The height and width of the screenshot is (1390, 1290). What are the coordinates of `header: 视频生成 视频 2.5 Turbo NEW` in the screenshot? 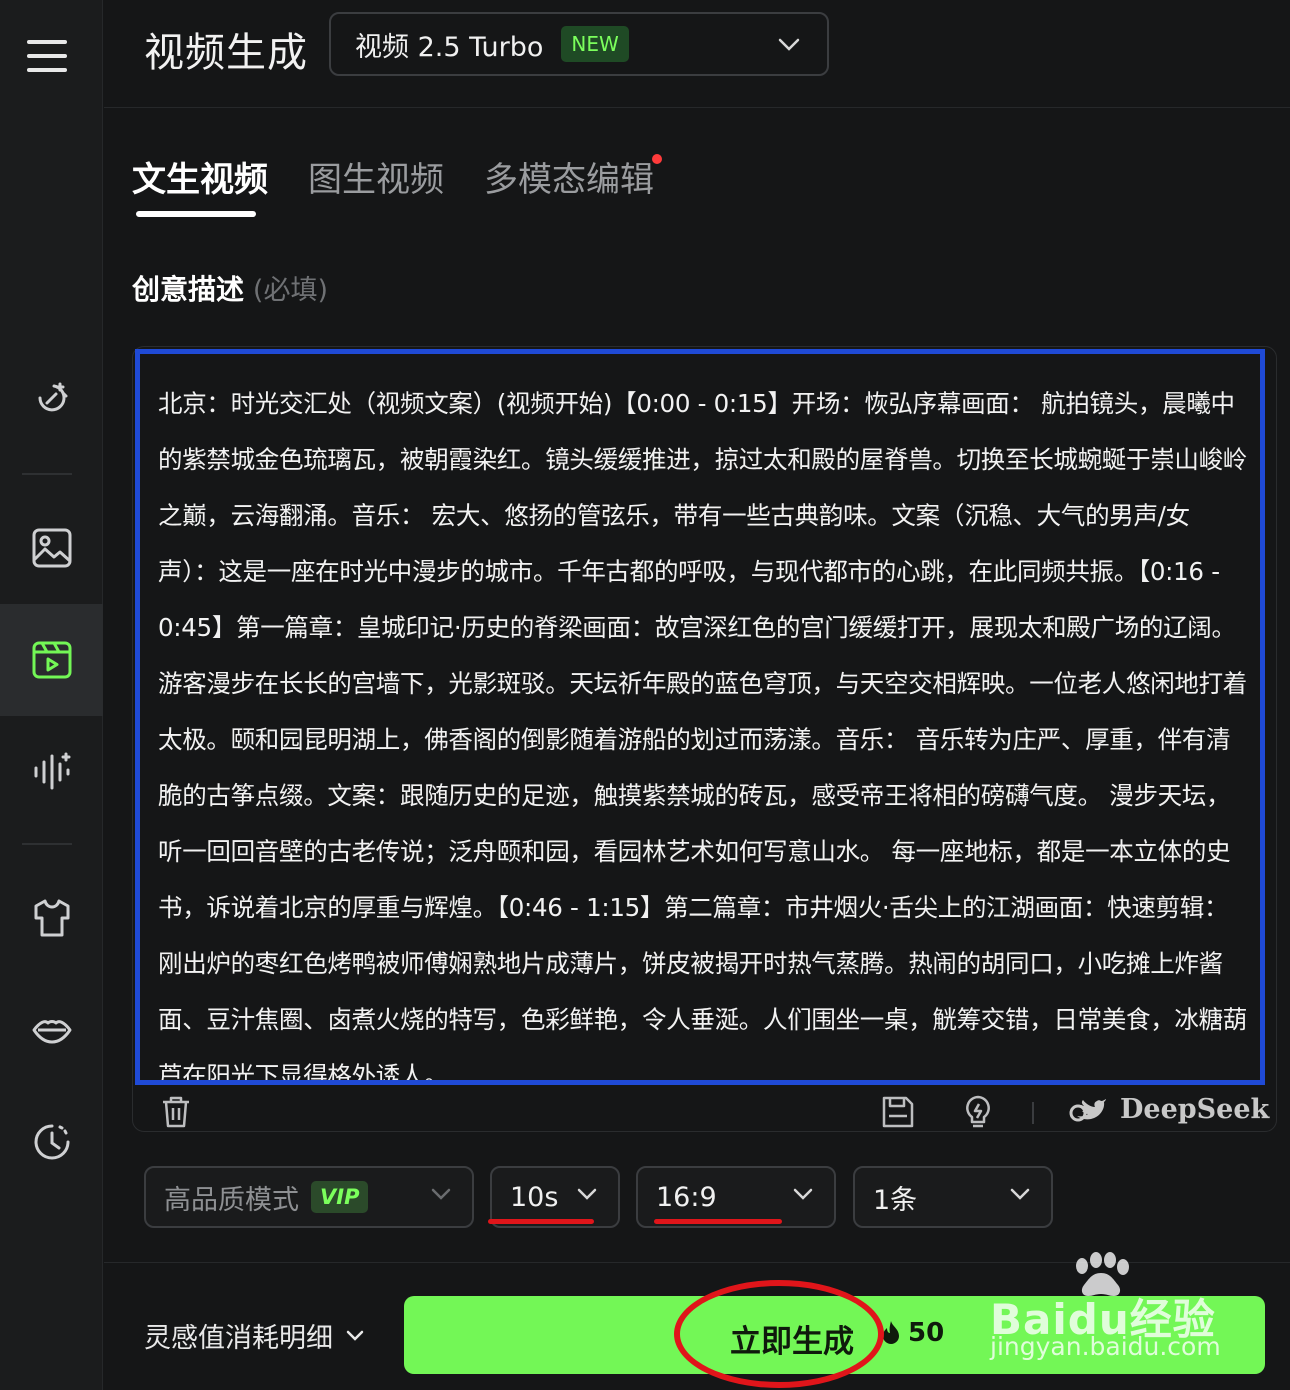 It's located at (697, 54).